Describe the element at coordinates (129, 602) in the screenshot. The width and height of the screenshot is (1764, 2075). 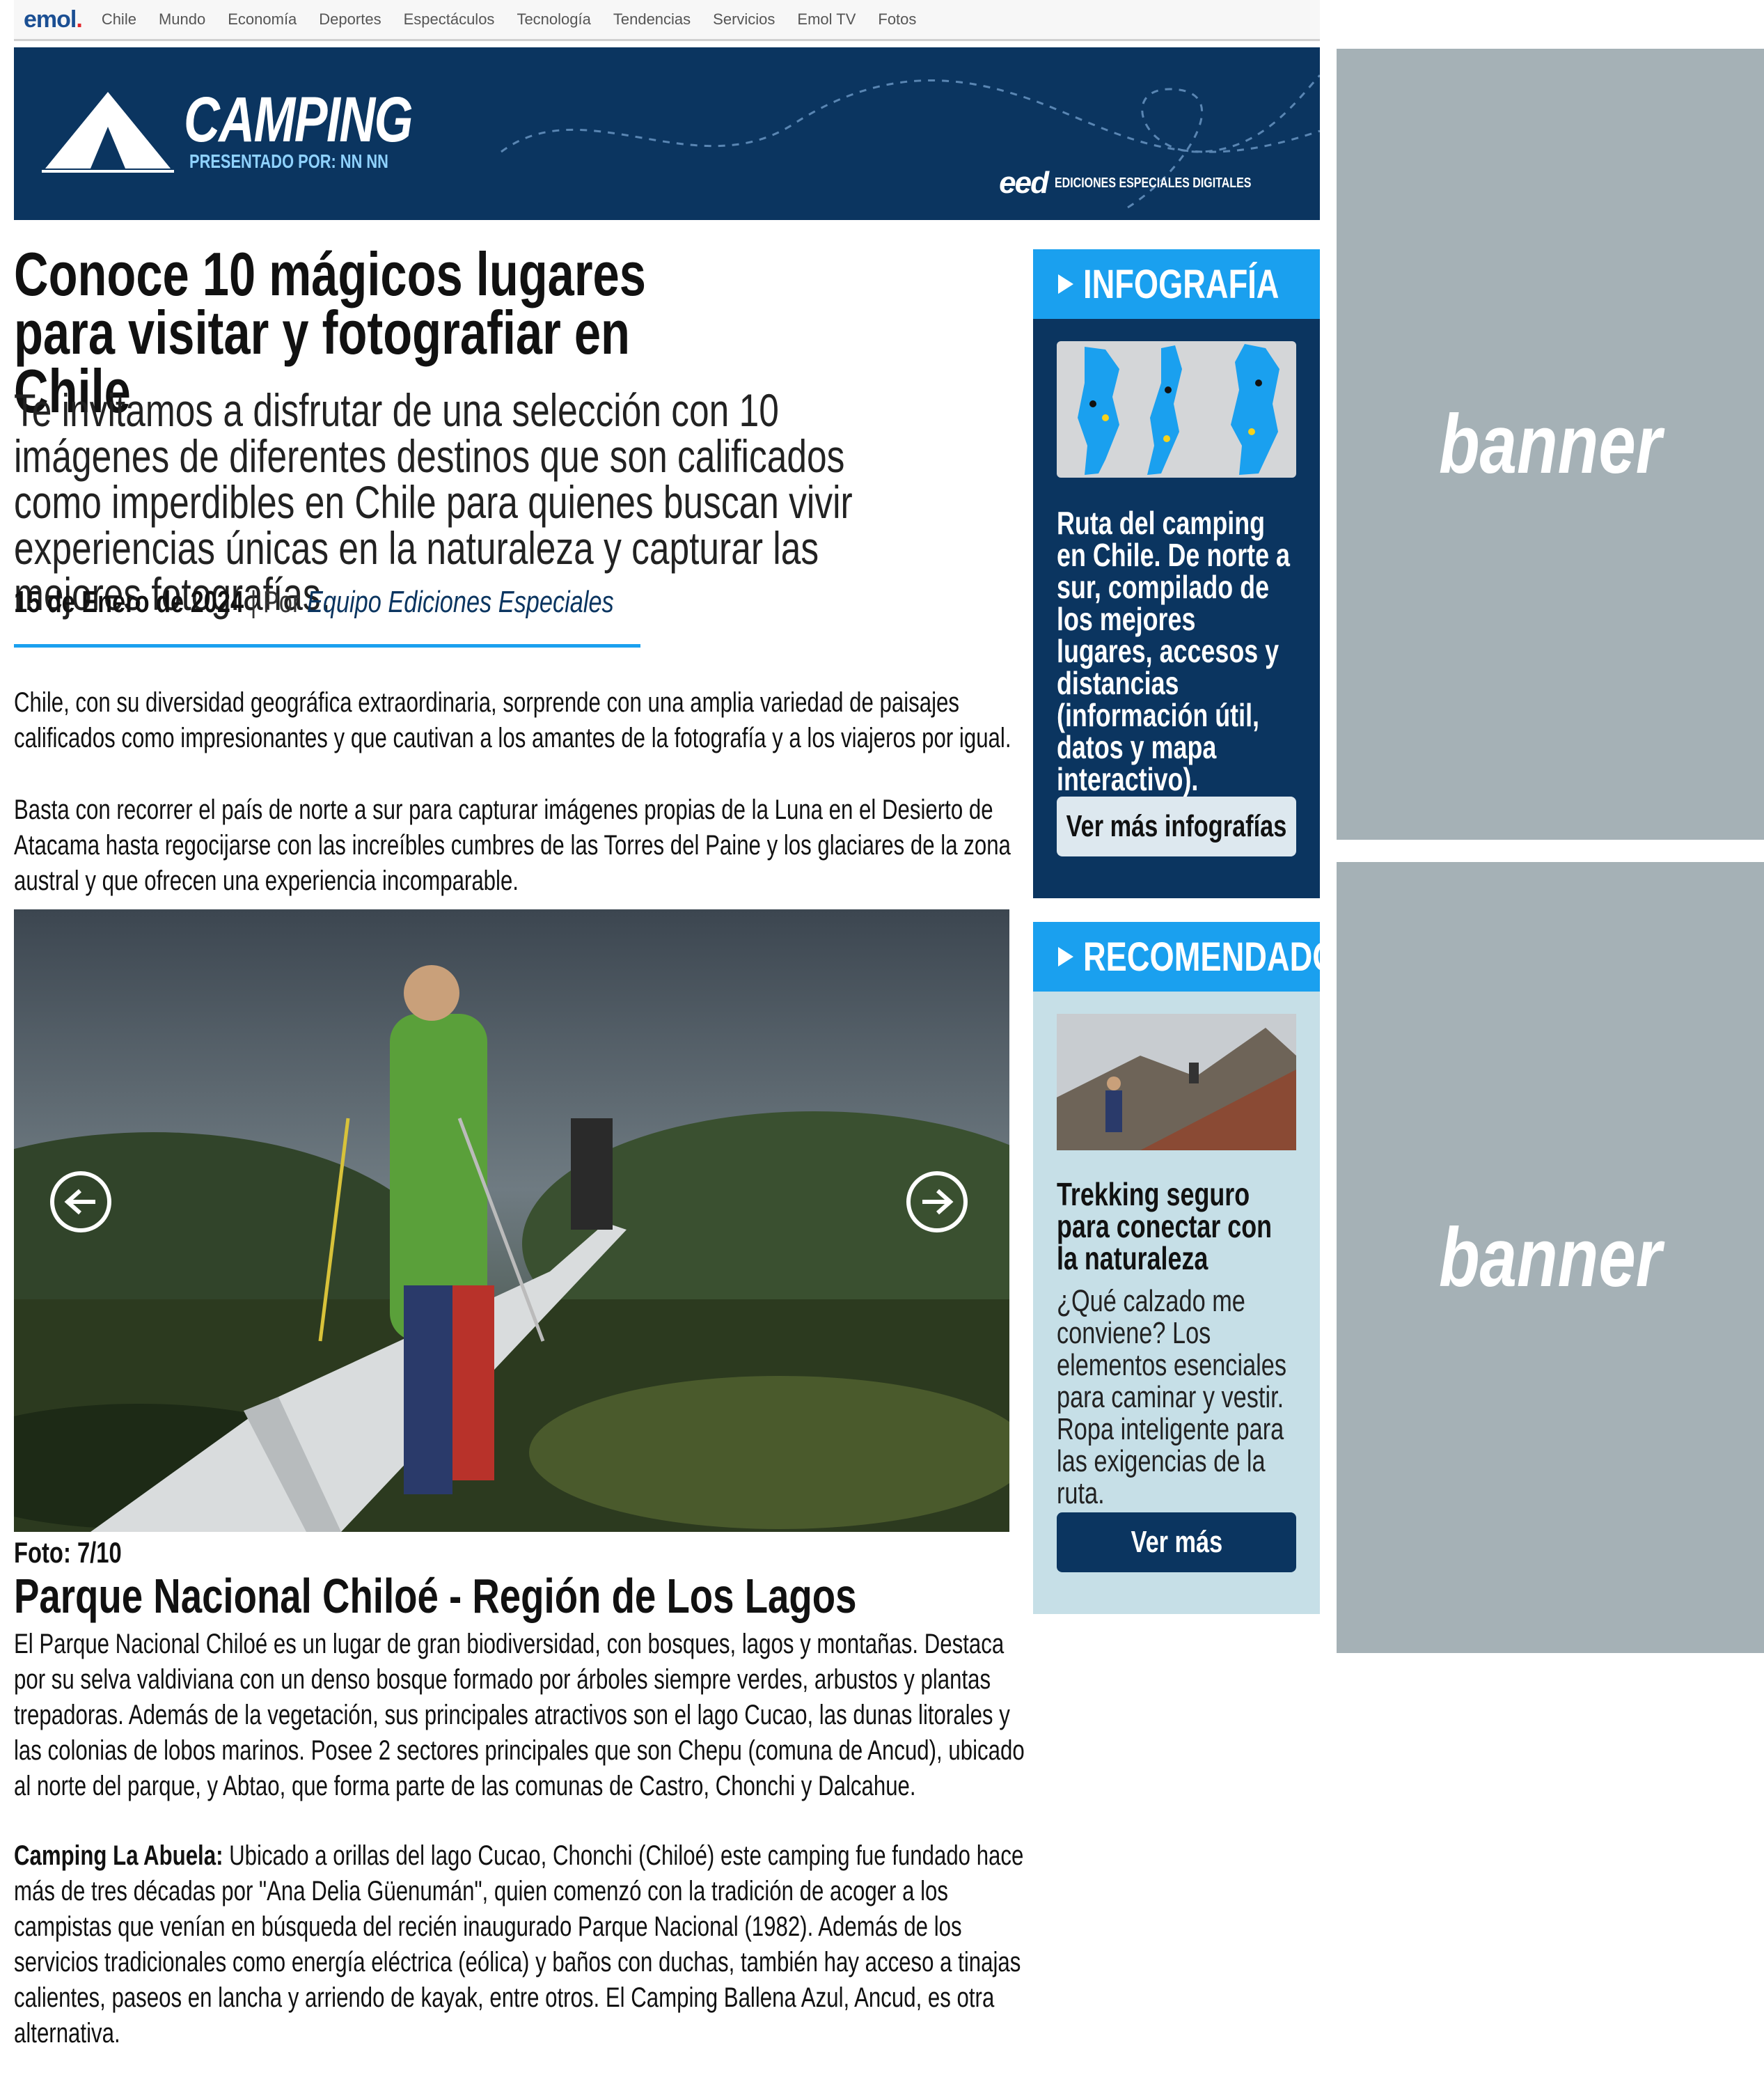
I see `publish-date: 15 de Enero de 2024` at that location.